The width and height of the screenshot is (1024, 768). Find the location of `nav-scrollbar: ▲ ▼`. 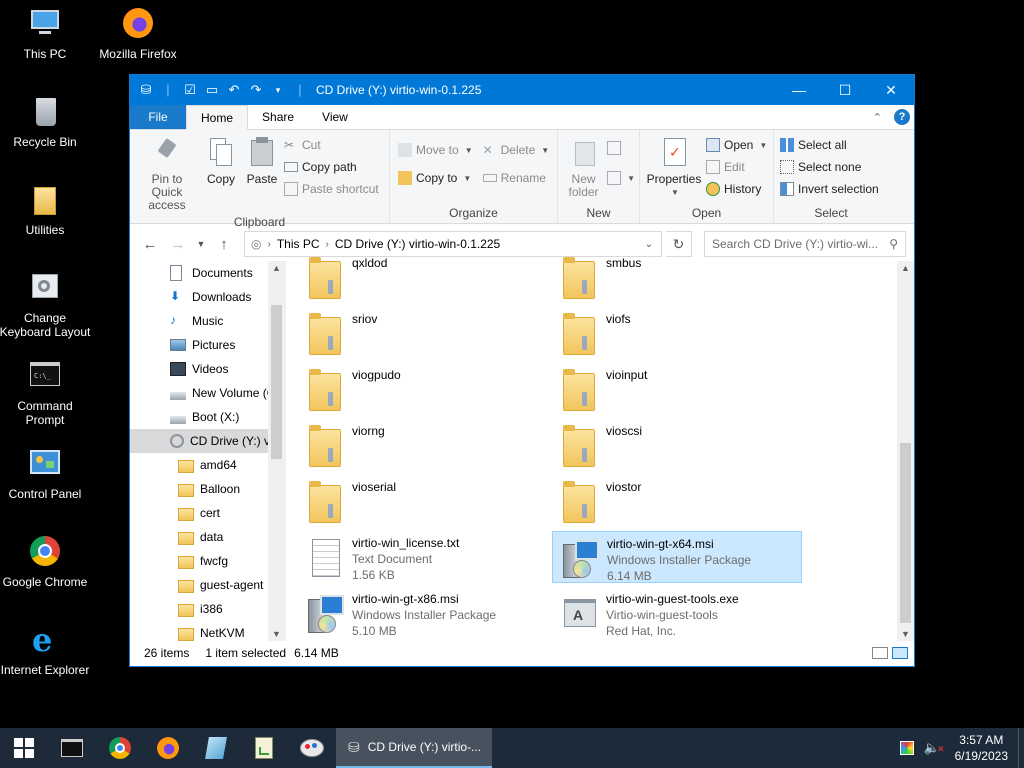

nav-scrollbar: ▲ ▼ is located at coordinates (276, 451).